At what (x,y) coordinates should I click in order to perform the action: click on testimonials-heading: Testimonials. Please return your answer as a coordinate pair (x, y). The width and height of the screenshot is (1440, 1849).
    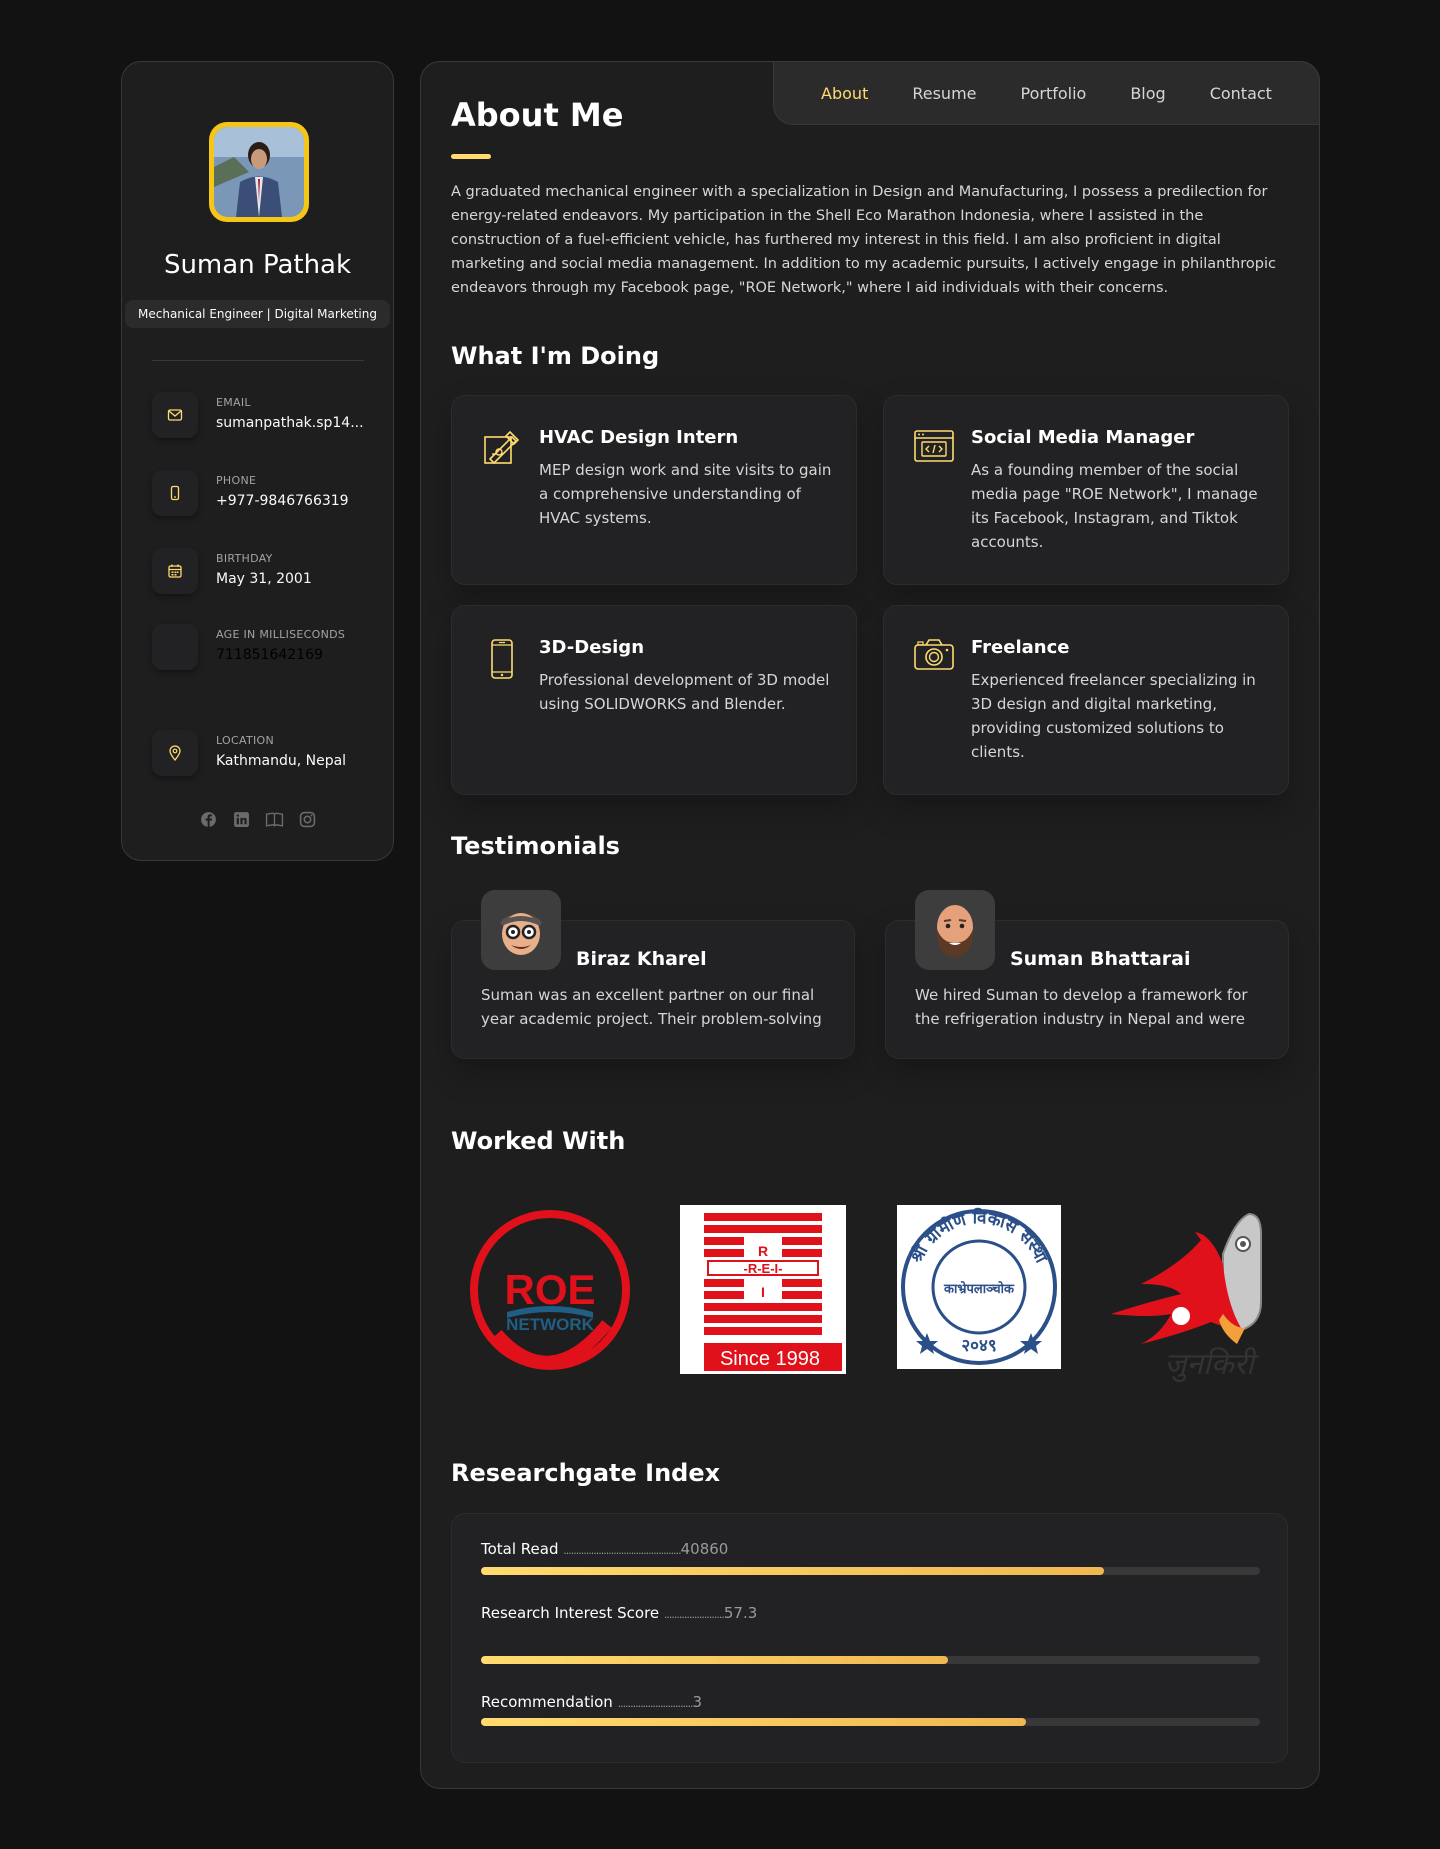
    Looking at the image, I should click on (535, 846).